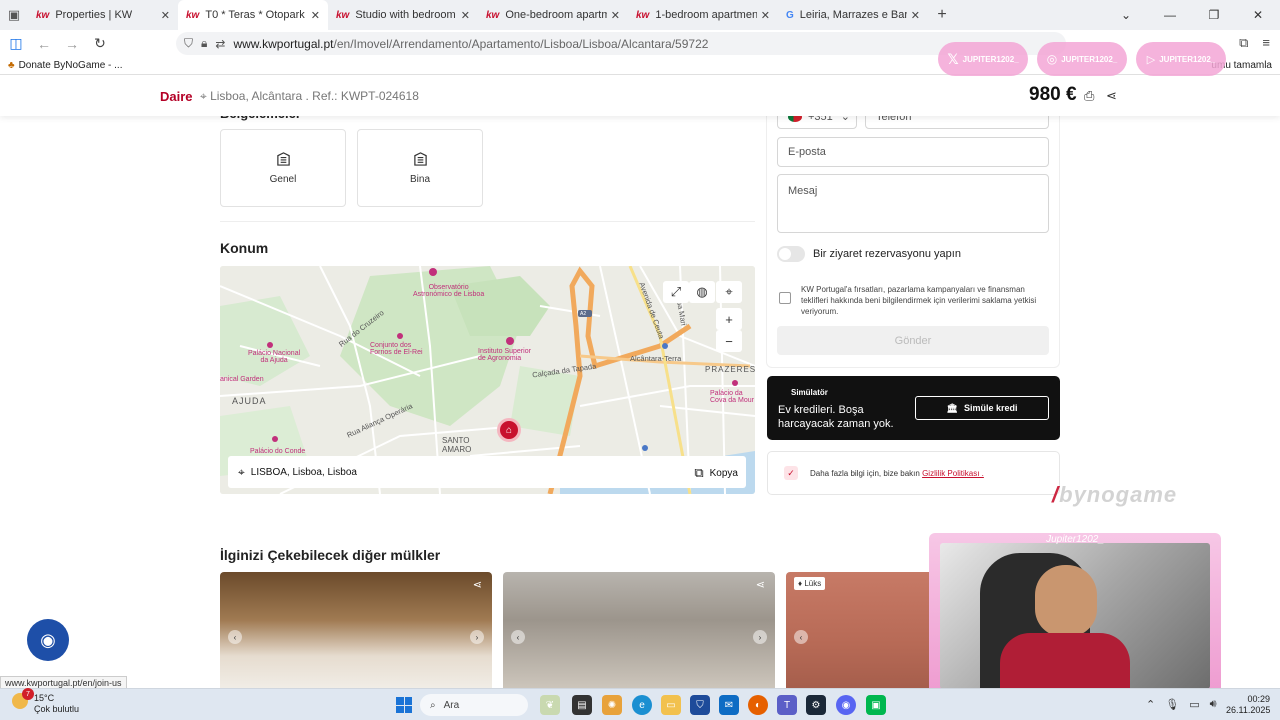 The height and width of the screenshot is (720, 1280). What do you see at coordinates (729, 292) in the screenshot?
I see `locate-icon: ⌖` at bounding box center [729, 292].